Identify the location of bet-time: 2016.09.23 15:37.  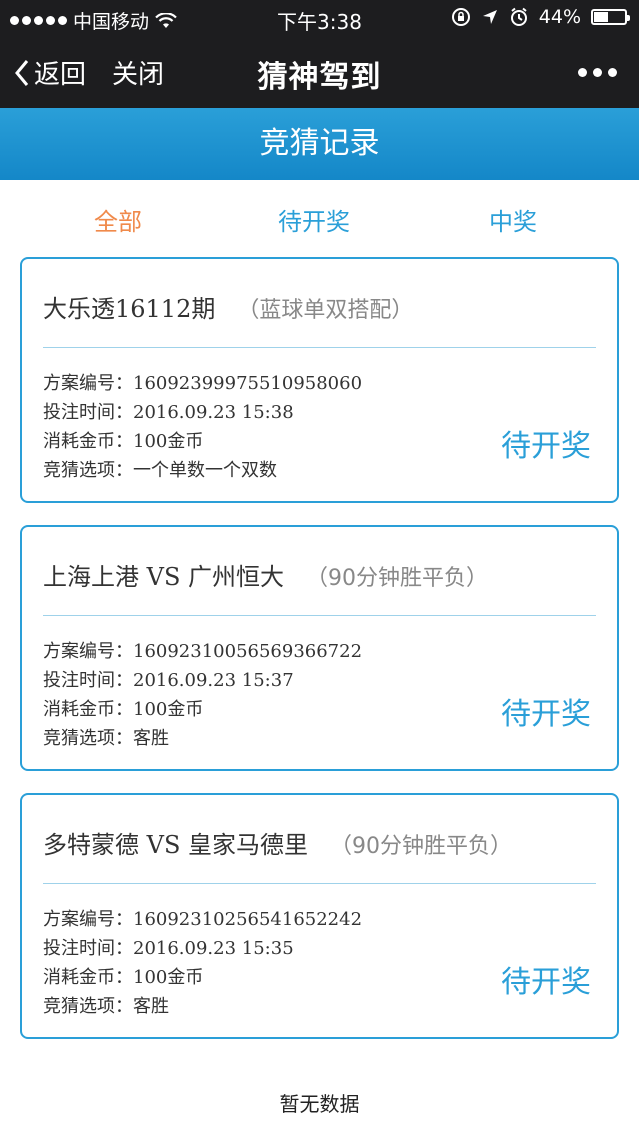
(213, 680).